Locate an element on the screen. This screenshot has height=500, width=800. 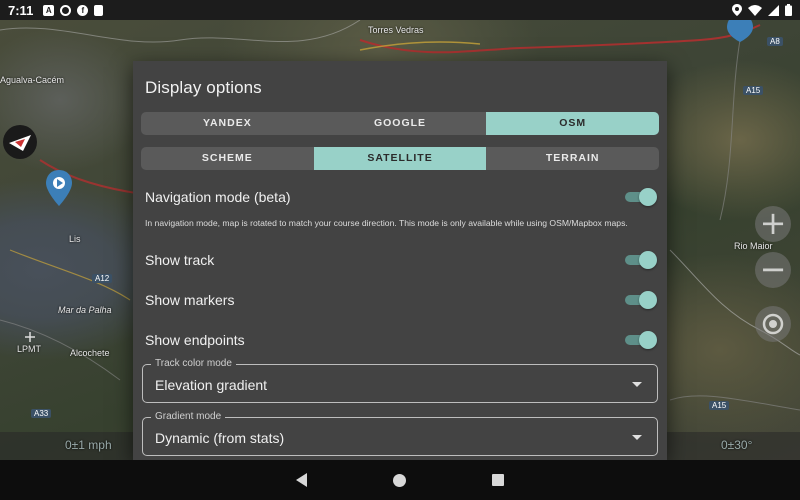
status-right-icons is located at coordinates (762, 10).